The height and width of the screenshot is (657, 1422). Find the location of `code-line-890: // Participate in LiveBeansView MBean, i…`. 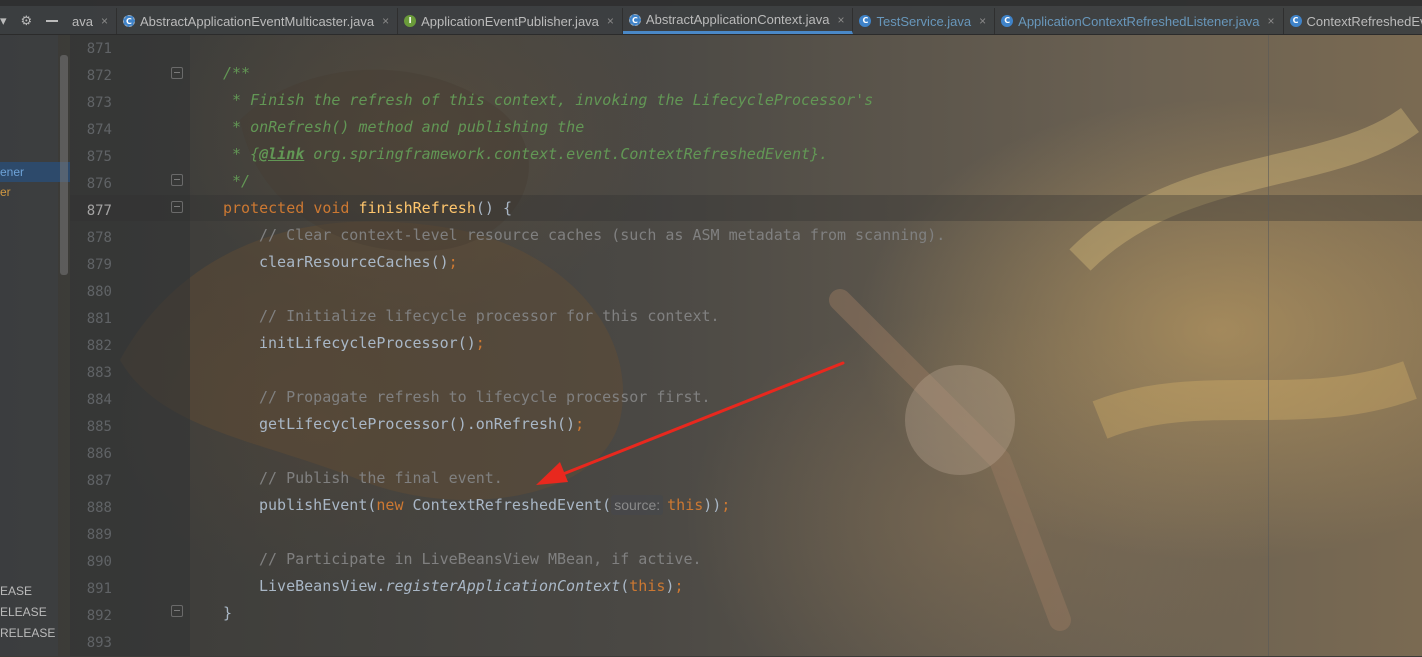

code-line-890: // Participate in LiveBeansView MBean, i… is located at coordinates (480, 559).